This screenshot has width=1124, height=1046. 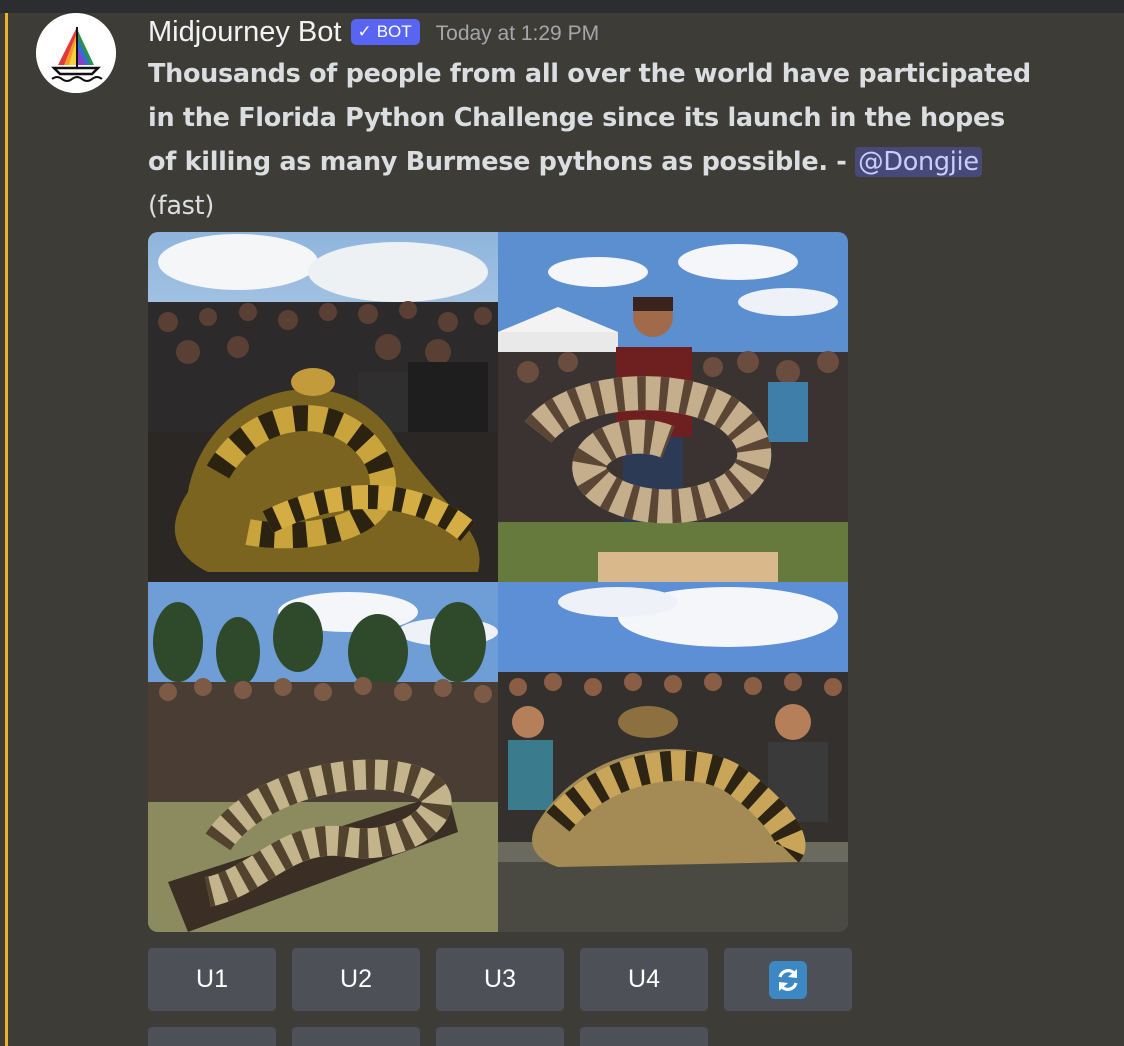 I want to click on variation-4-button, so click(x=644, y=1036).